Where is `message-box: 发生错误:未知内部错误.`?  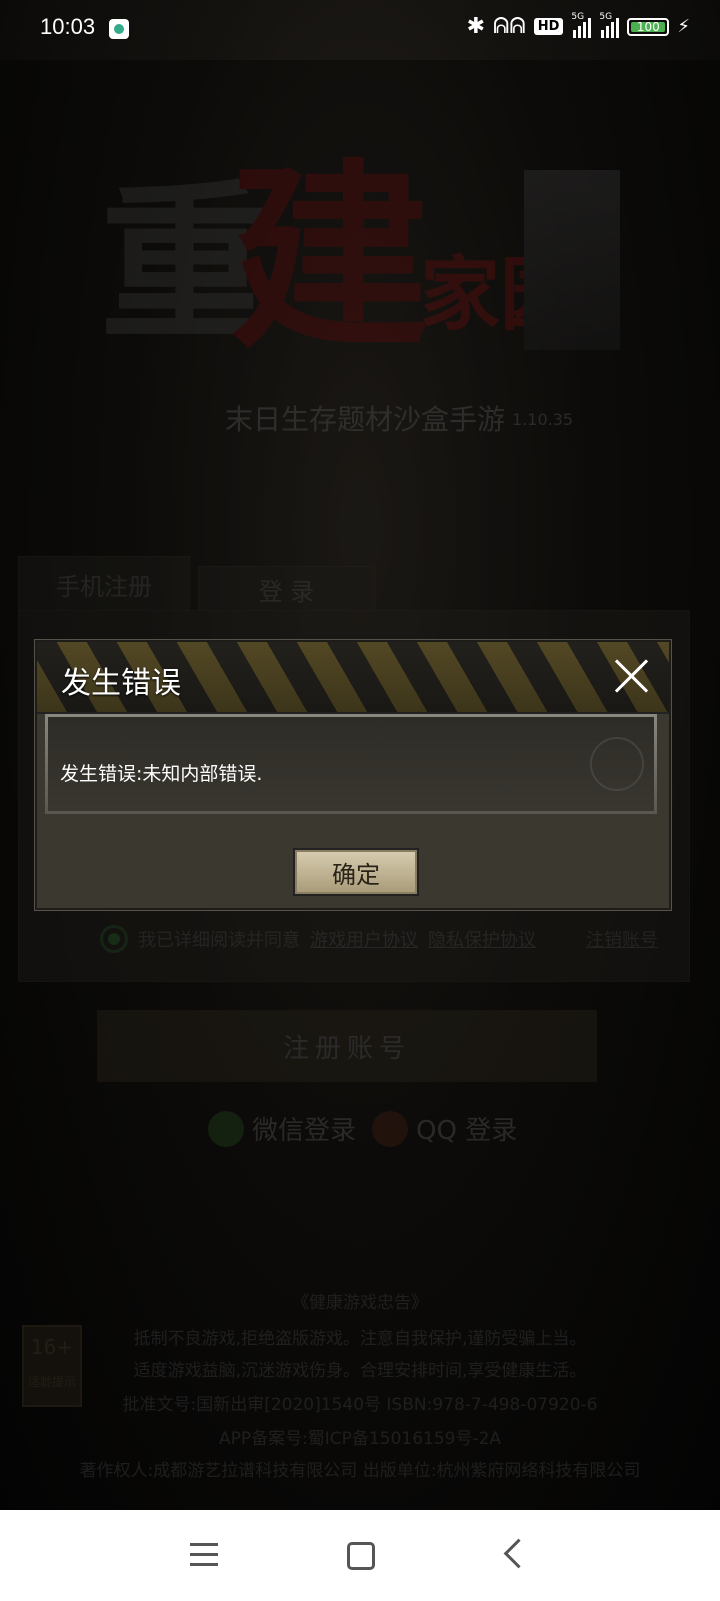 message-box: 发生错误:未知内部错误. is located at coordinates (351, 764).